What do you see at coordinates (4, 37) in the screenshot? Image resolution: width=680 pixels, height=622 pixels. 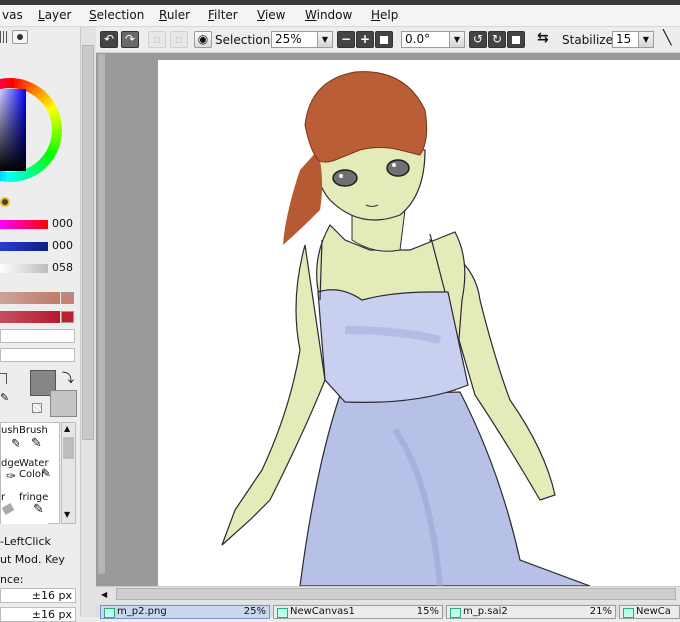 I see `grid-icon` at bounding box center [4, 37].